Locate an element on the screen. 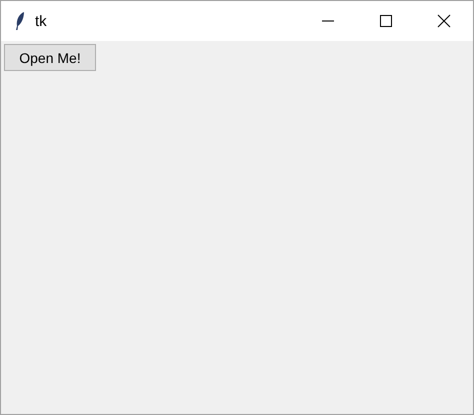  open-button: Open Me! is located at coordinates (50, 57).